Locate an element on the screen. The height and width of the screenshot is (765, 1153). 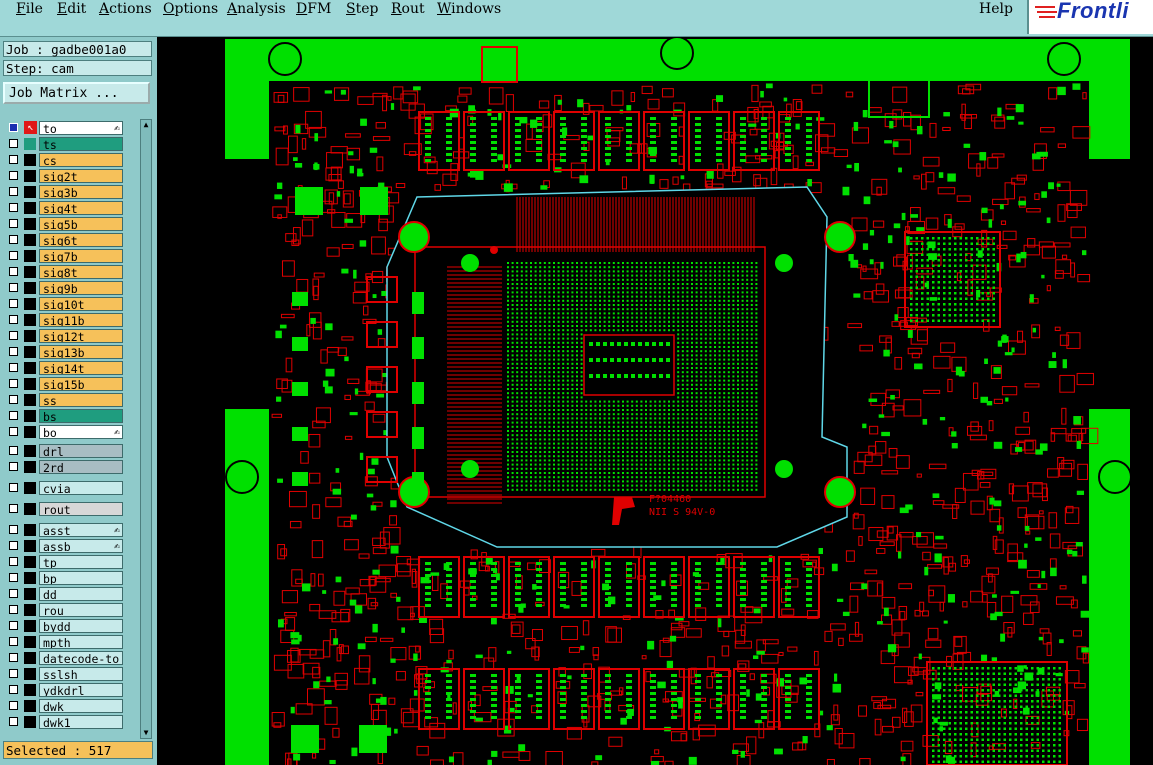
layer-name: sig4t is located at coordinates (81, 208).